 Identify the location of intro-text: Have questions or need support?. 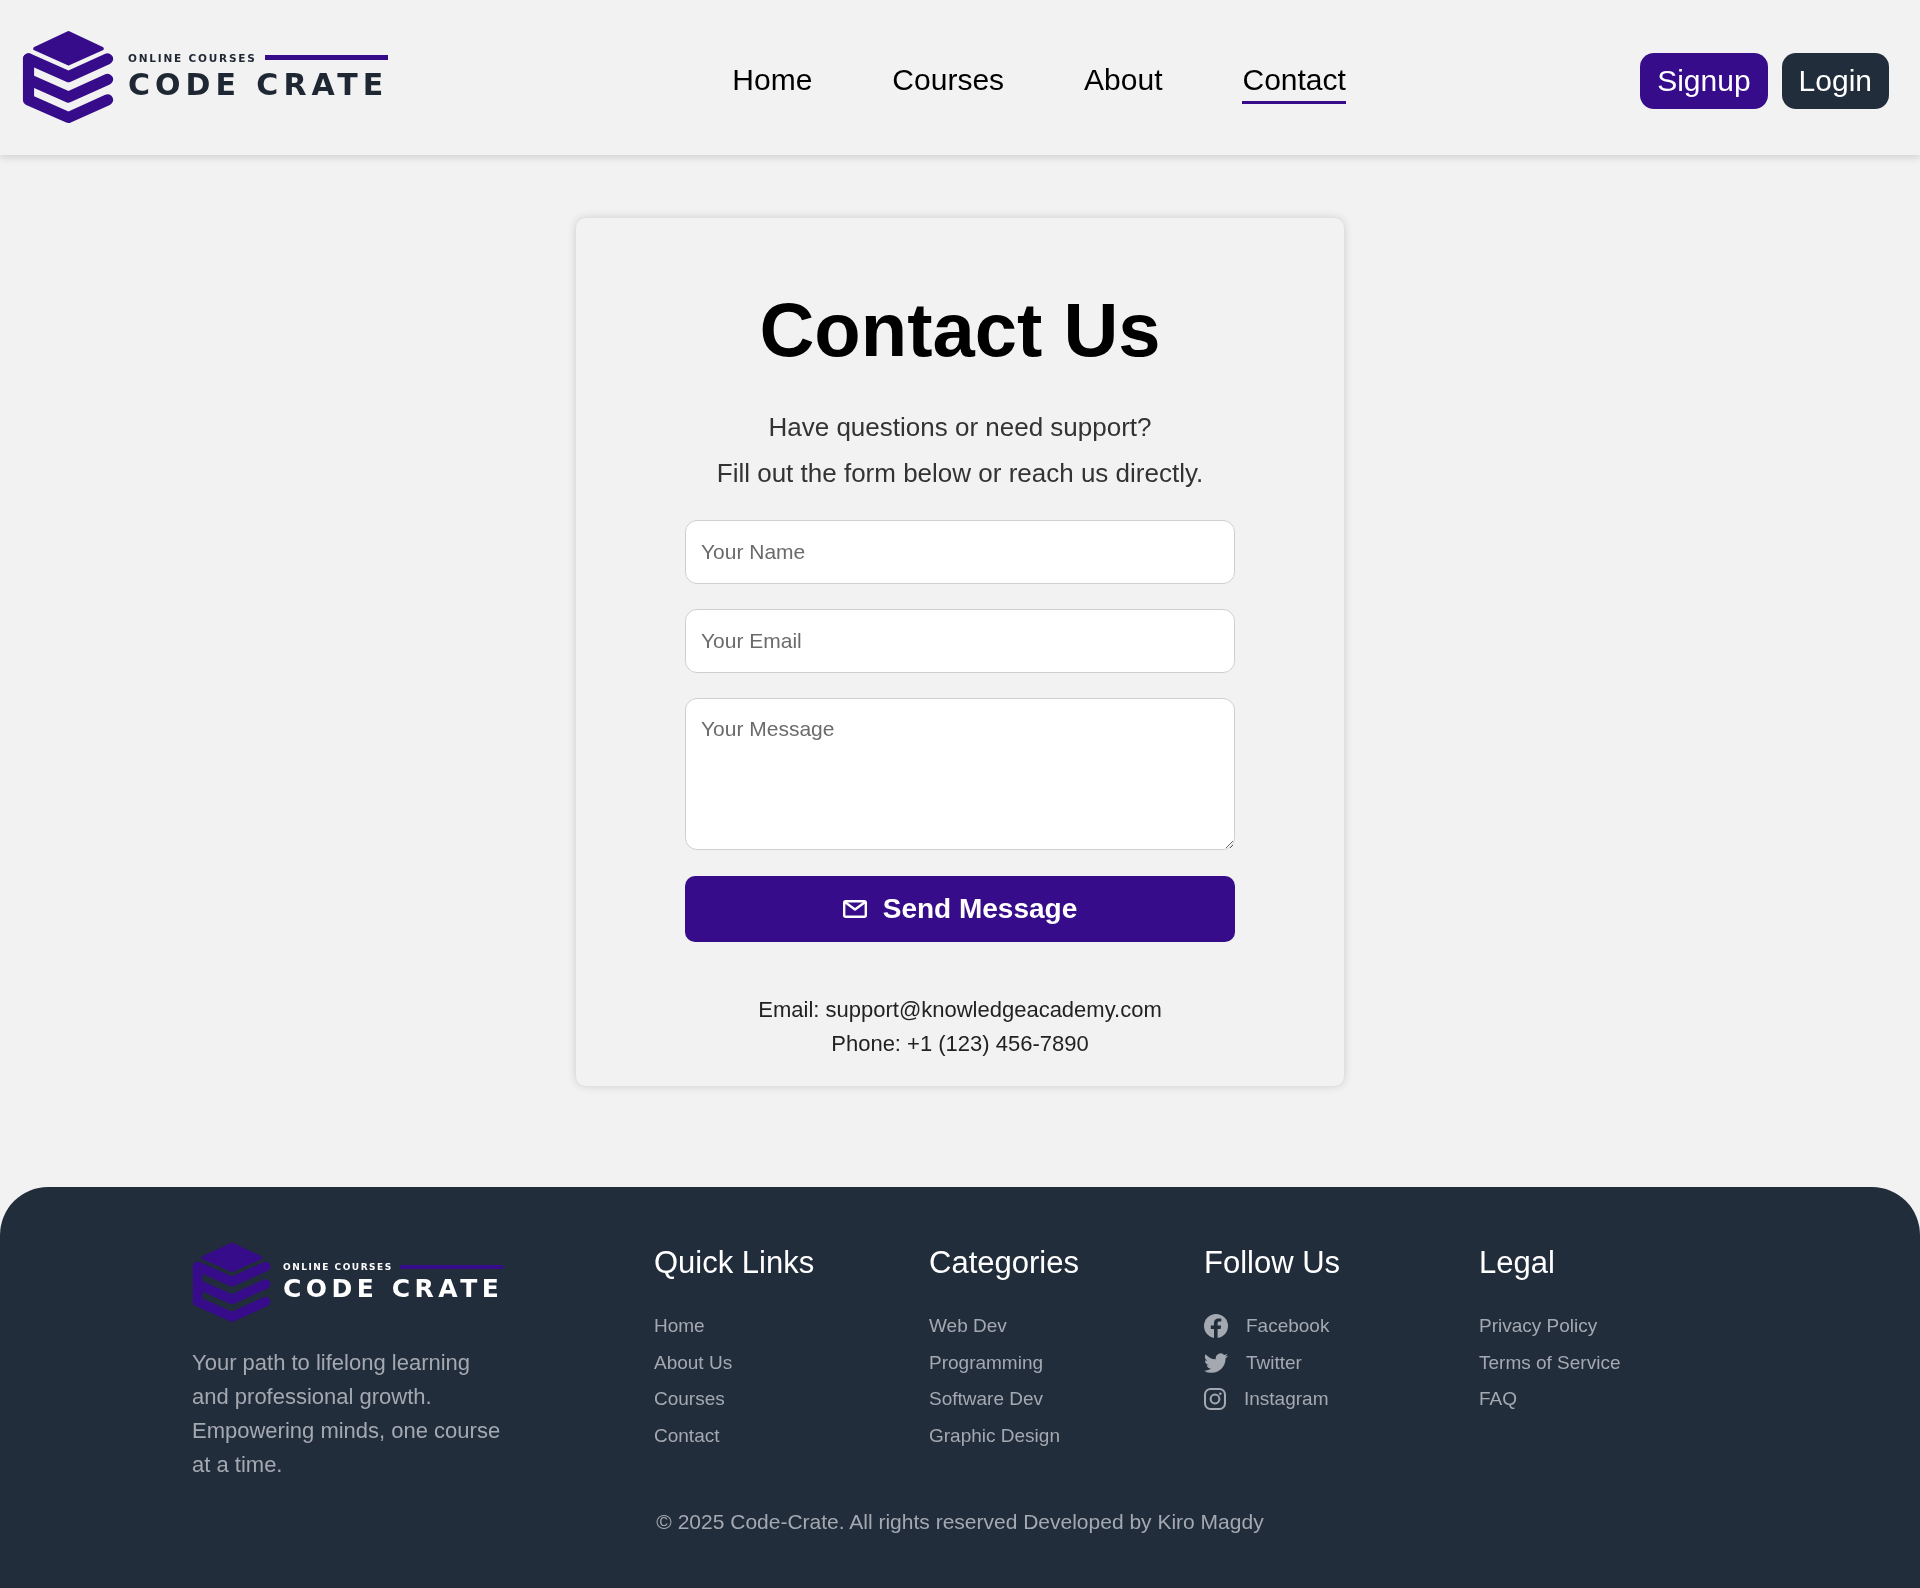
(960, 427).